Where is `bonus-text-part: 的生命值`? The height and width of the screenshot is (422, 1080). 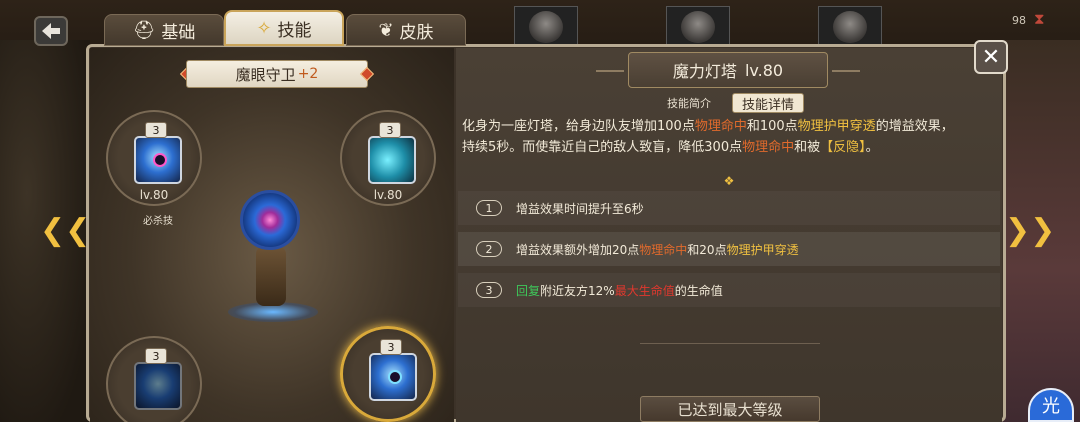 bonus-text-part: 的生命值 is located at coordinates (698, 290).